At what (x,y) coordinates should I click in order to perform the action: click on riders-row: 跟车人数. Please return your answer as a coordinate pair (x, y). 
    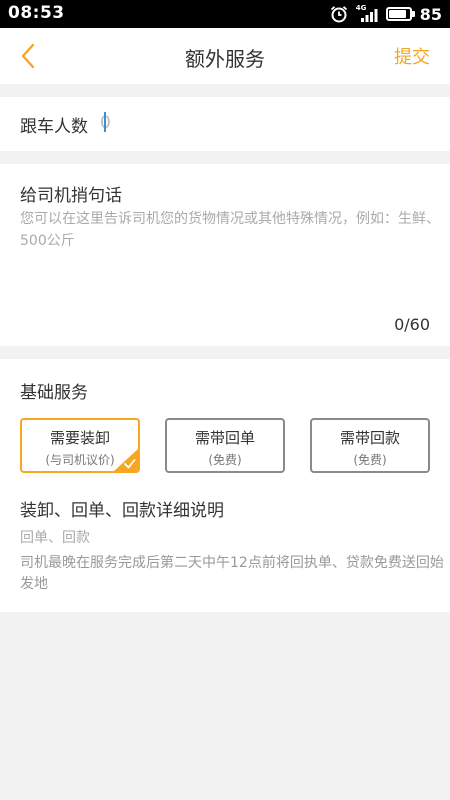
    Looking at the image, I should click on (225, 124).